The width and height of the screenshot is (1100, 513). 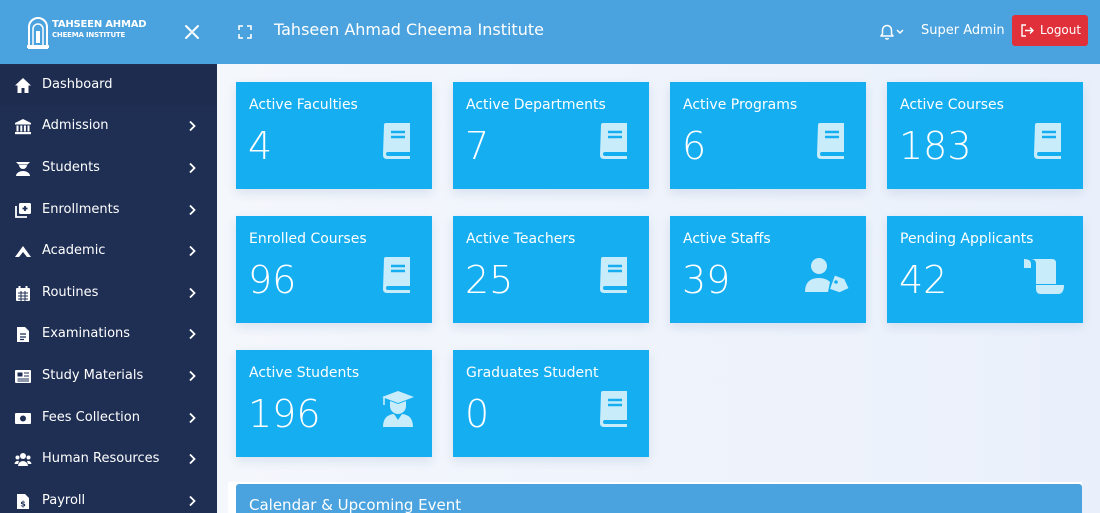 I want to click on stat-title: Active Students, so click(x=304, y=373).